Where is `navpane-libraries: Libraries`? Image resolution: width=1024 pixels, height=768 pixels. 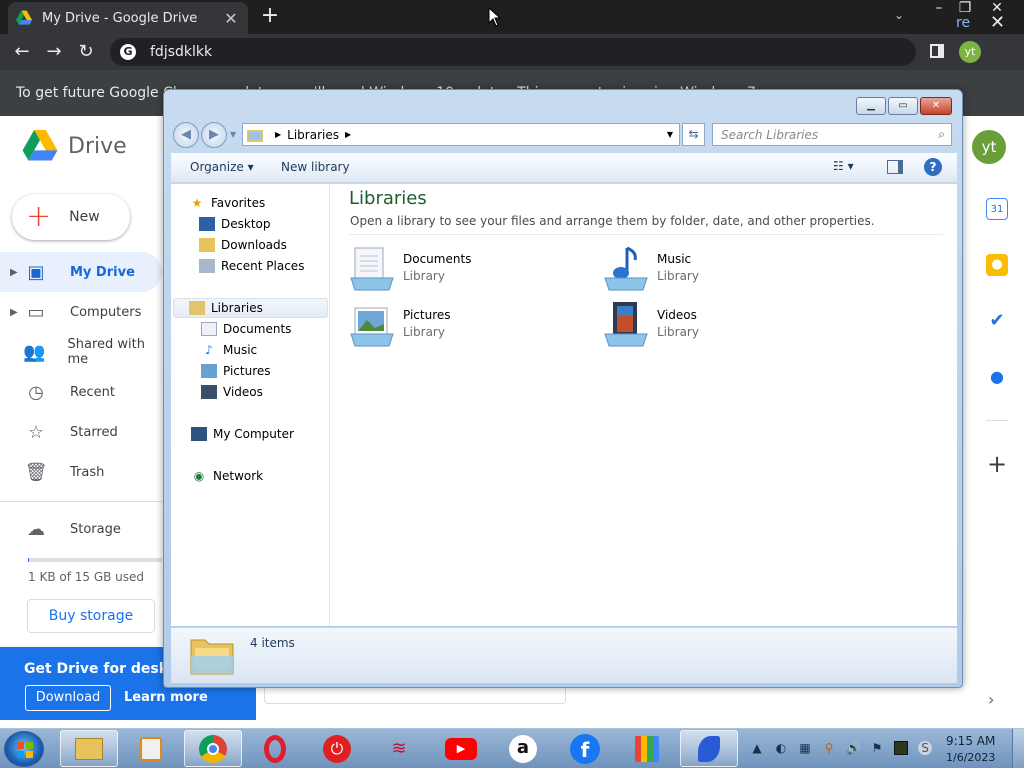
navpane-libraries: Libraries is located at coordinates (250, 308).